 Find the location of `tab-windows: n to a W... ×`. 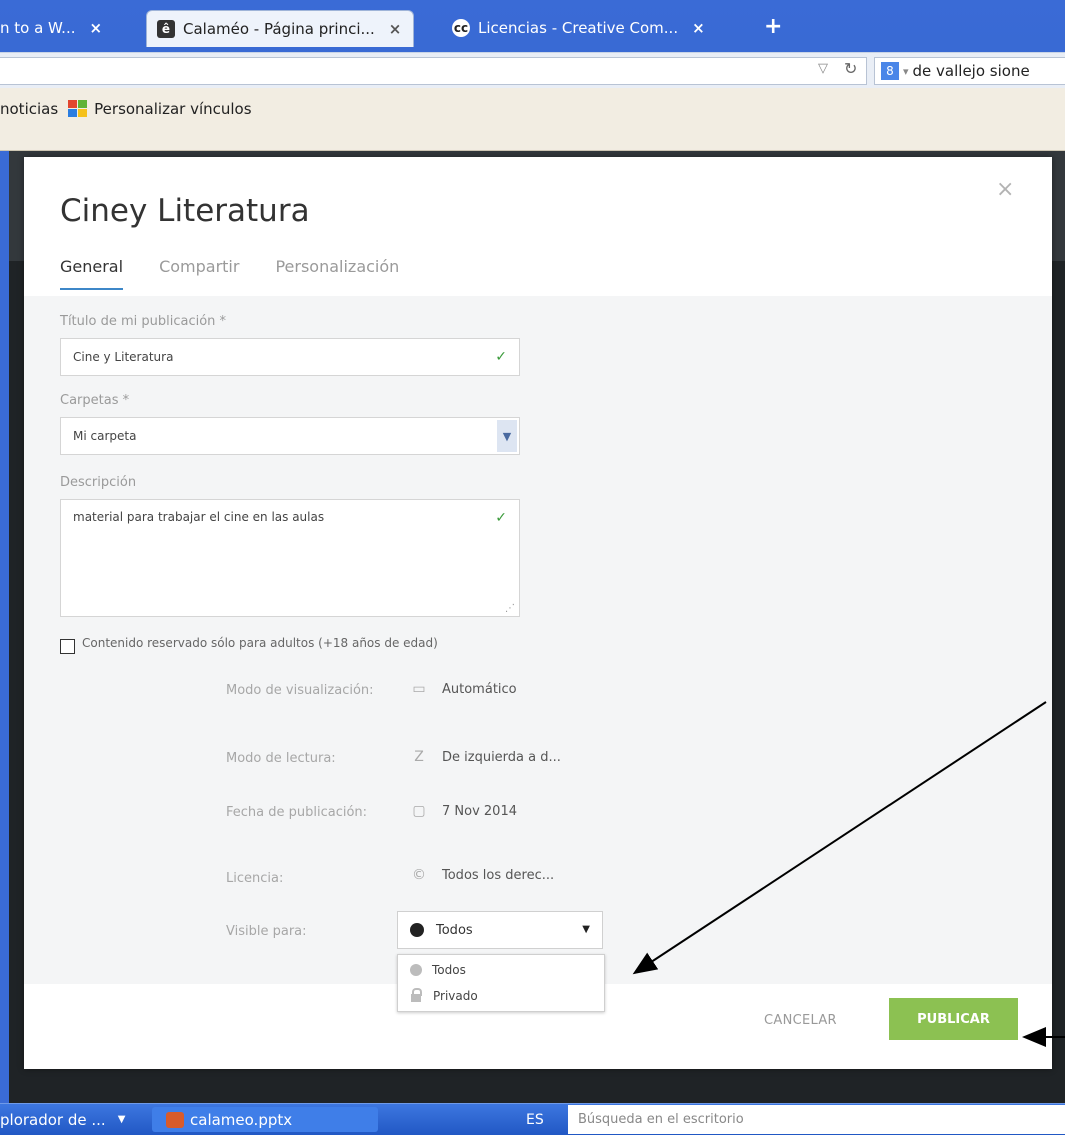

tab-windows: n to a W... × is located at coordinates (51, 28).